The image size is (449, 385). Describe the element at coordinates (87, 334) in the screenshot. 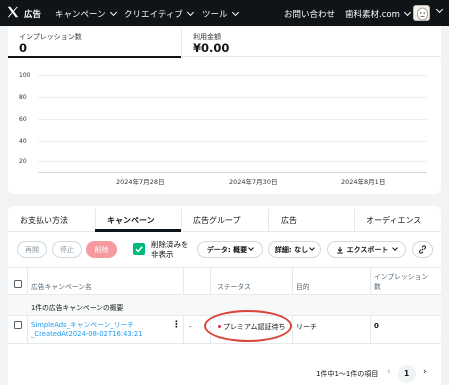

I see `campaign-name-line2: _CreatedAt2024-08-02T16:43:21` at that location.